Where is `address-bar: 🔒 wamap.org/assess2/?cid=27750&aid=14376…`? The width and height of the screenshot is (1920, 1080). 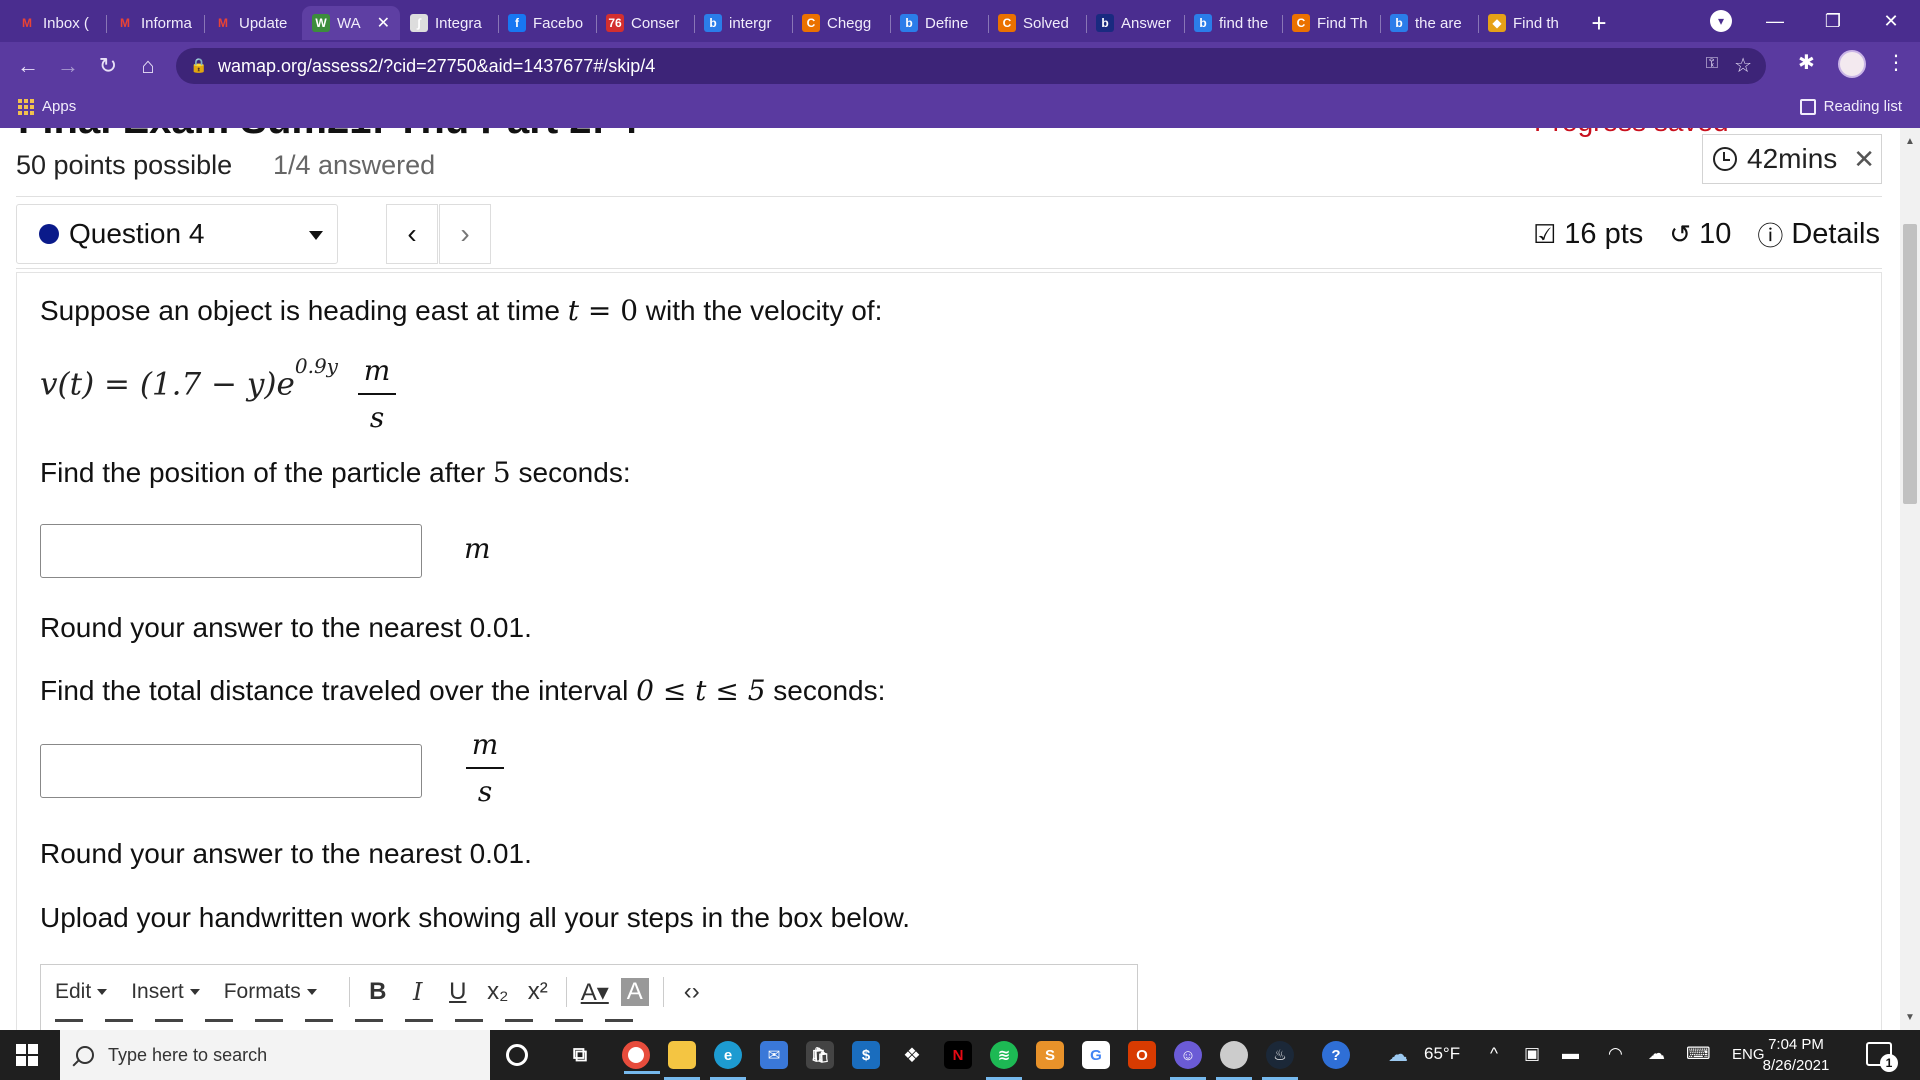 address-bar: 🔒 wamap.org/assess2/?cid=27750&aid=14376… is located at coordinates (971, 66).